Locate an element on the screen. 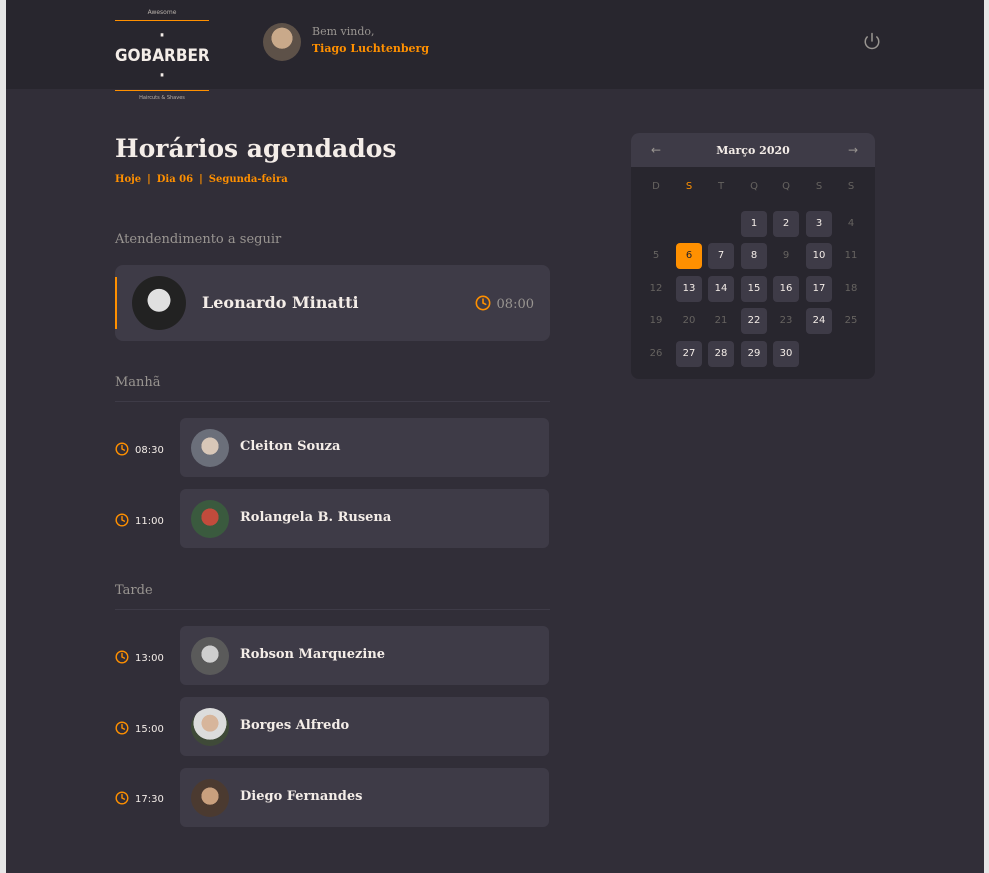  calendar-day: 21 is located at coordinates (721, 320).